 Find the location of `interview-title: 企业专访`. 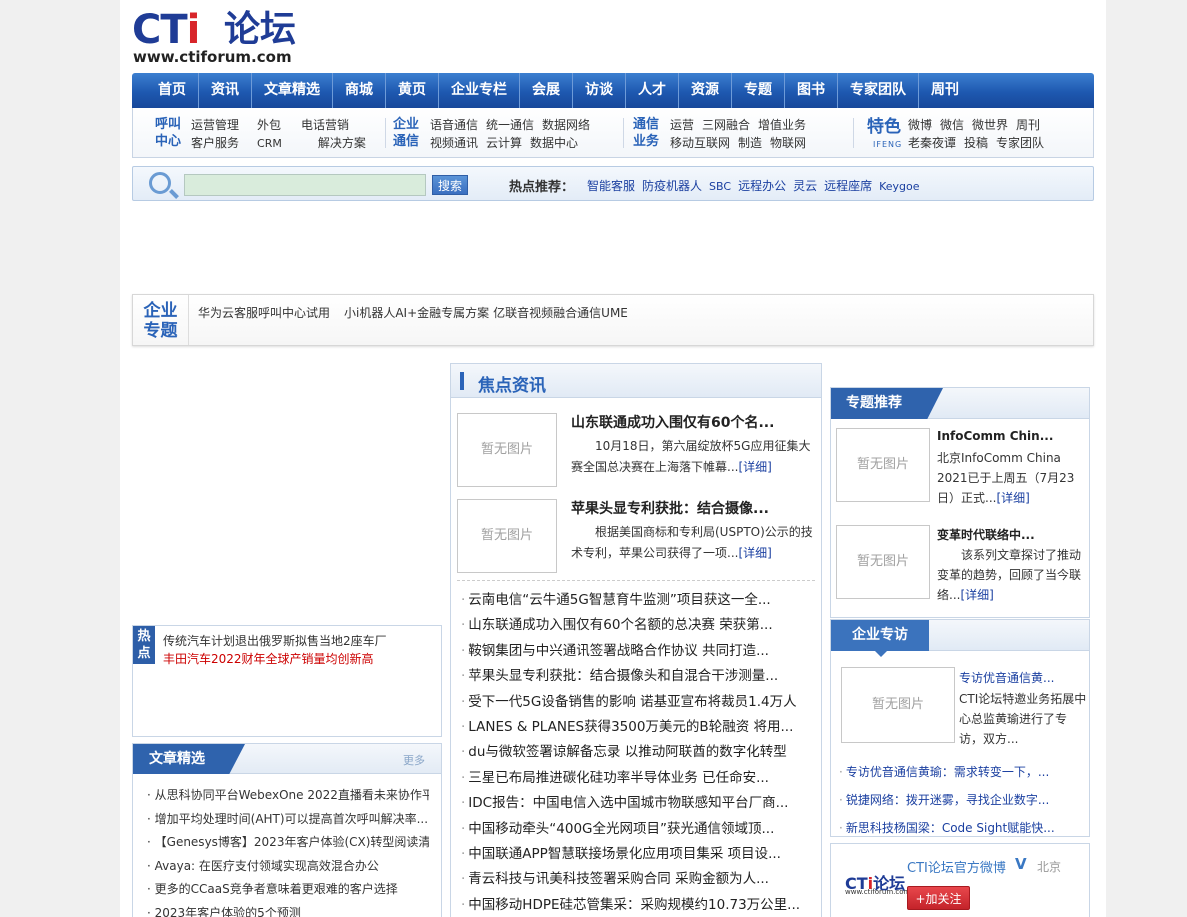

interview-title: 企业专访 is located at coordinates (880, 638).